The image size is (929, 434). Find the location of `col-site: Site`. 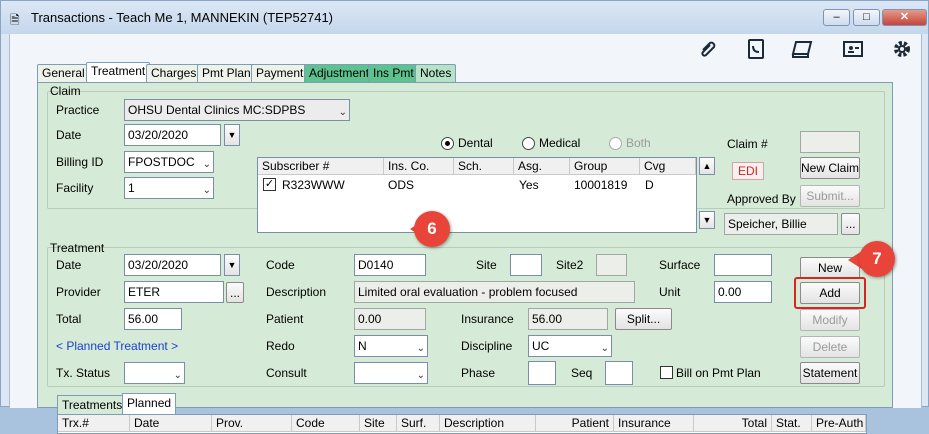

col-site: Site is located at coordinates (378, 423).